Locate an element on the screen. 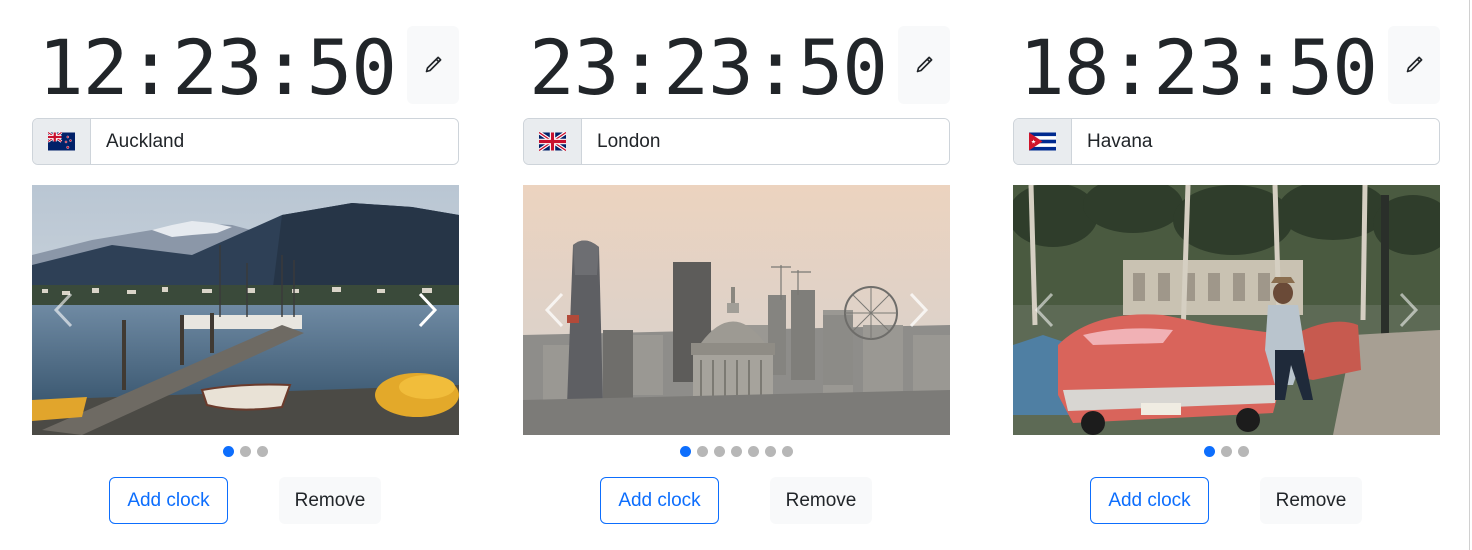  time-row: 18:23:50 is located at coordinates (1226, 67).